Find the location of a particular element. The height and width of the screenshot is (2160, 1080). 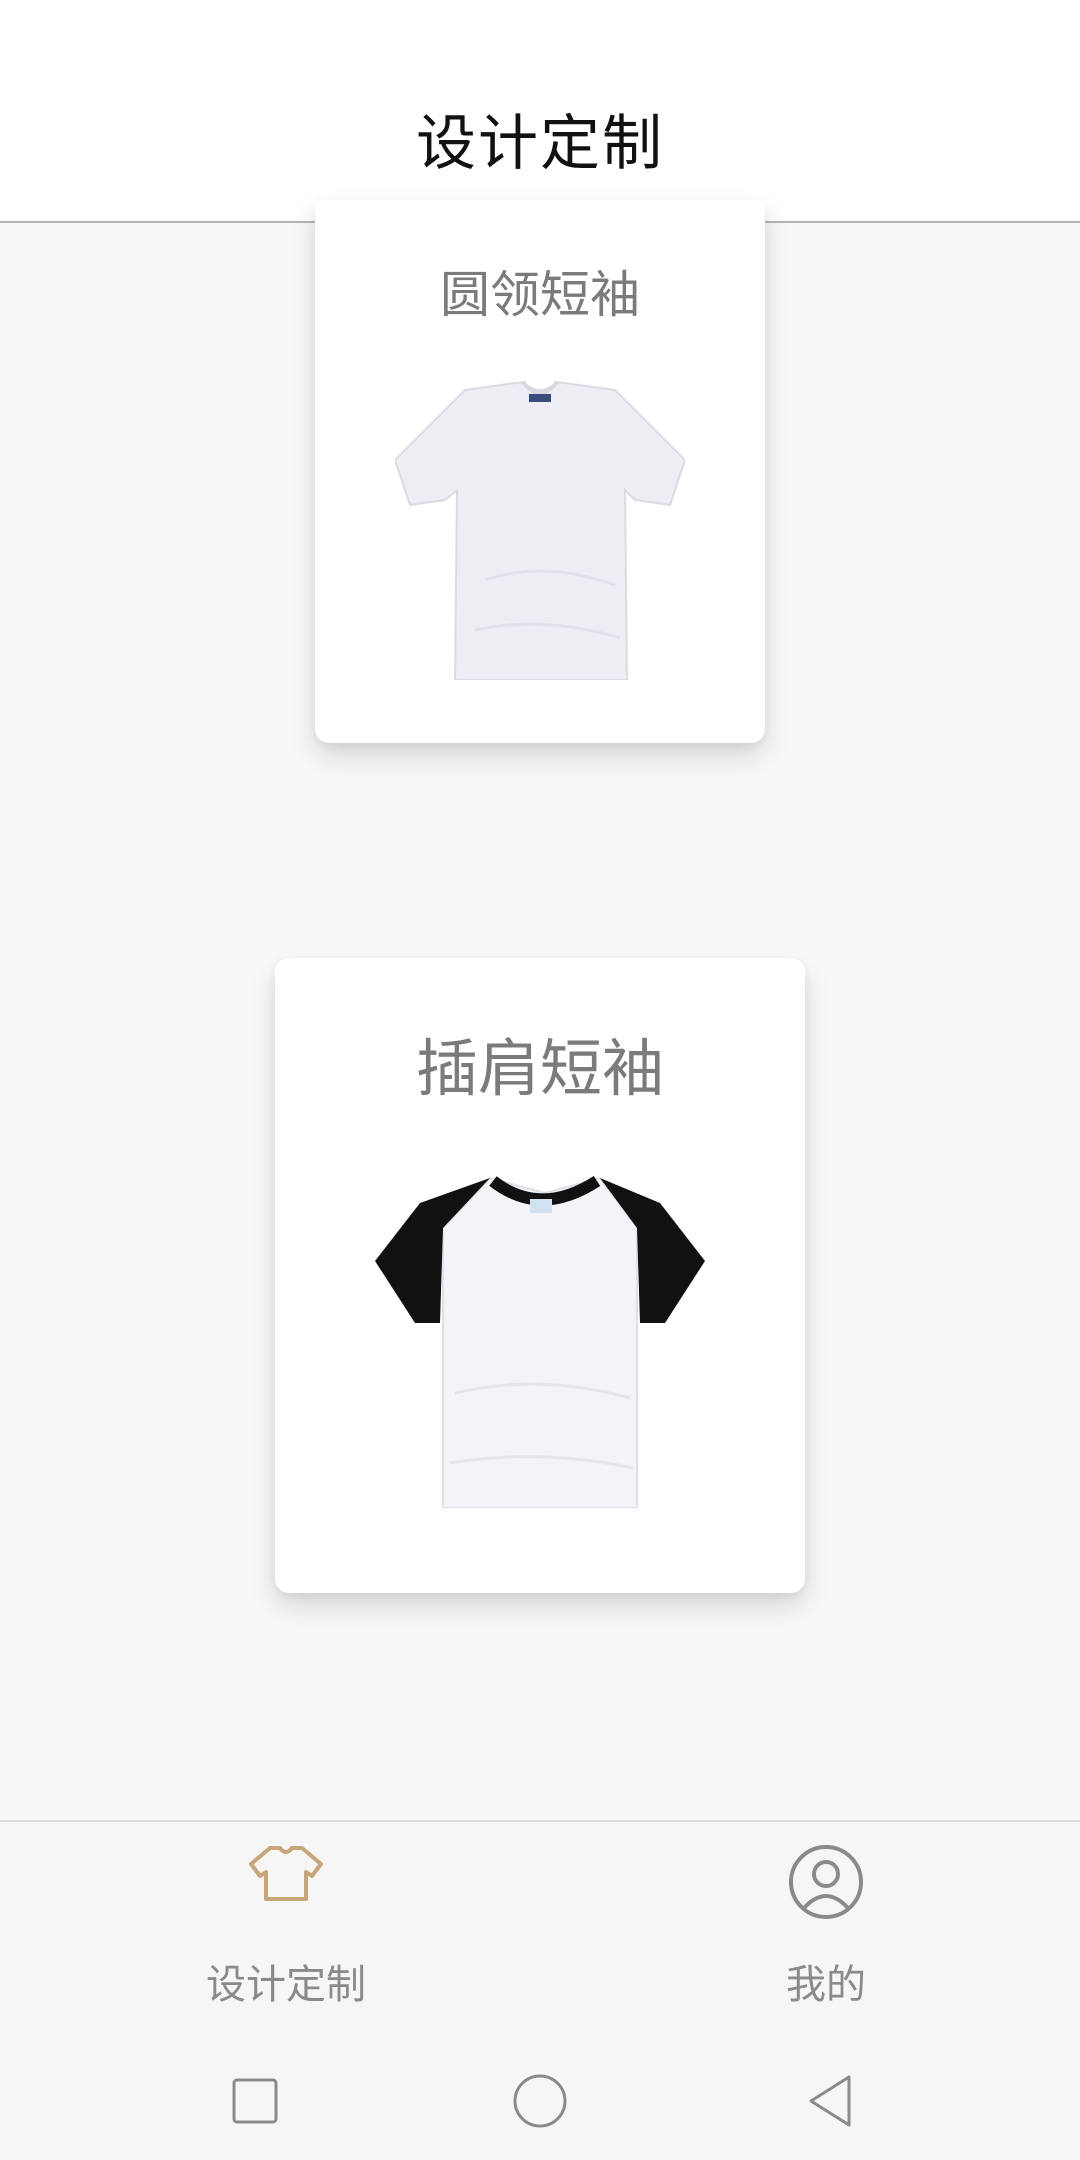

home-button is located at coordinates (540, 2101).